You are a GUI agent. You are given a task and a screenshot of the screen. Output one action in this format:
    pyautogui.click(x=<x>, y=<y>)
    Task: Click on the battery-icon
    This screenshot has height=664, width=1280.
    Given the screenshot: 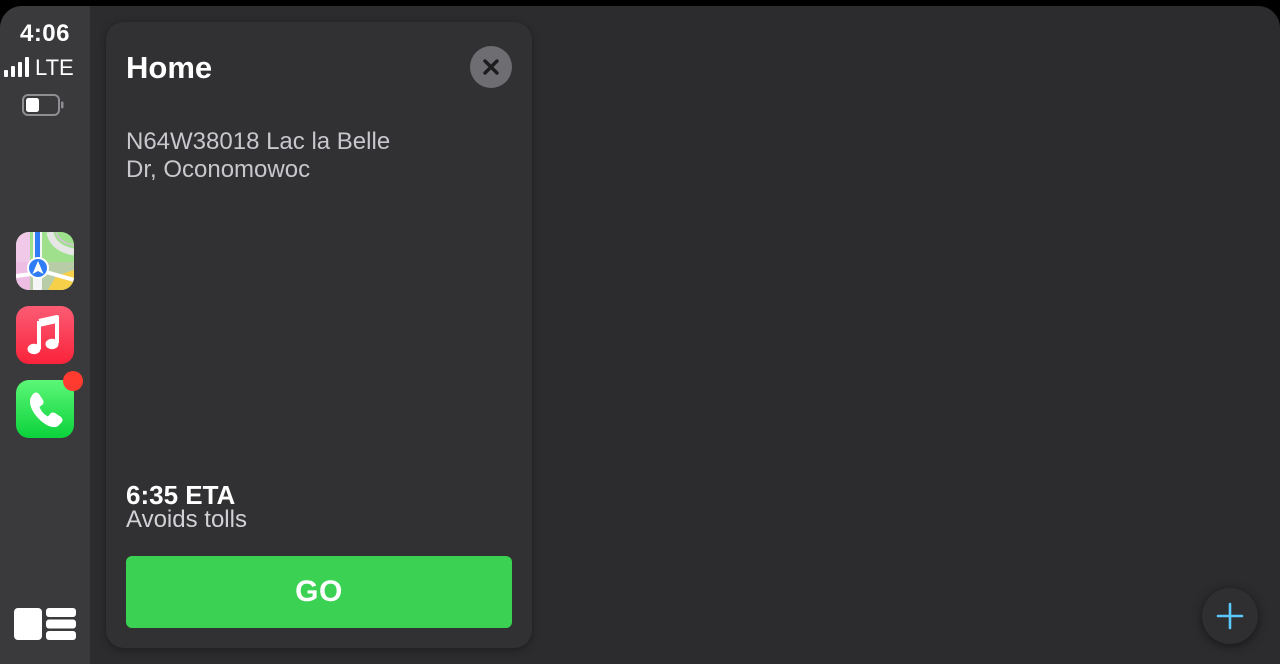 What is the action you would take?
    pyautogui.click(x=43, y=105)
    